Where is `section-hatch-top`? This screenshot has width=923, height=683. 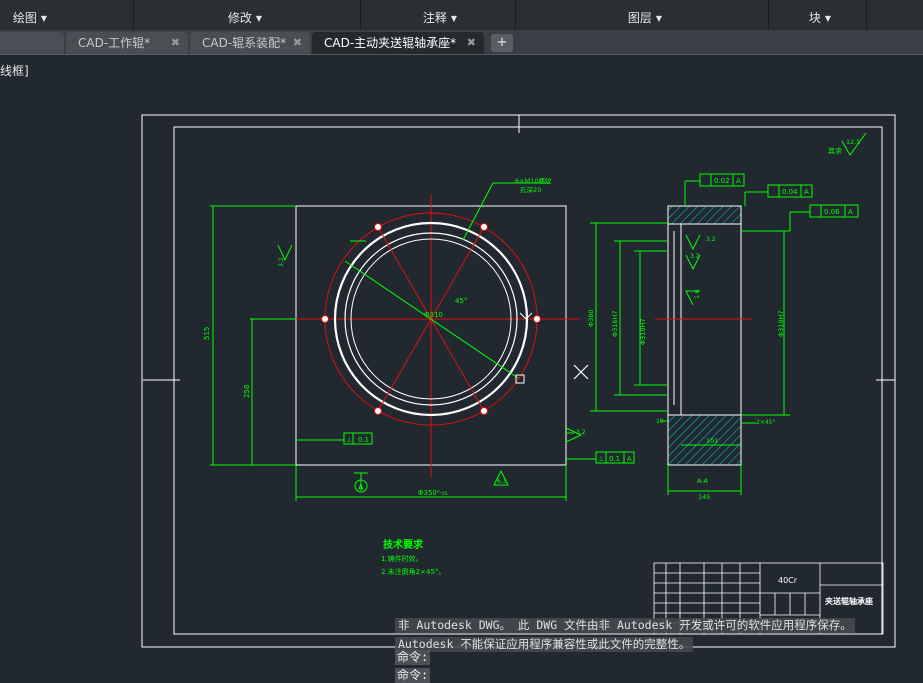
section-hatch-top is located at coordinates (704, 215).